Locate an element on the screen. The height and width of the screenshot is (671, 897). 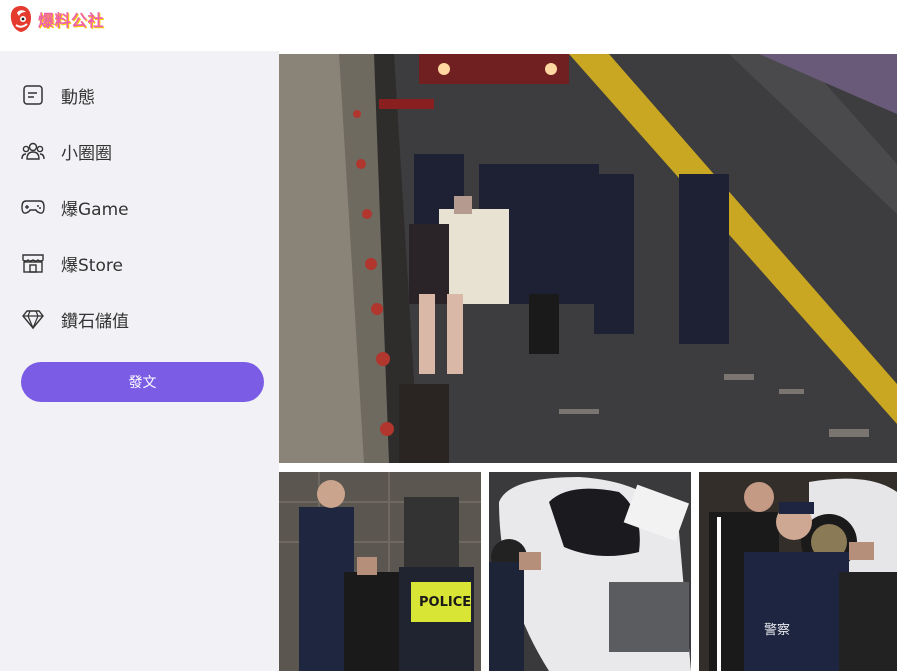
logo-mascot-icon is located at coordinates (20, 19).